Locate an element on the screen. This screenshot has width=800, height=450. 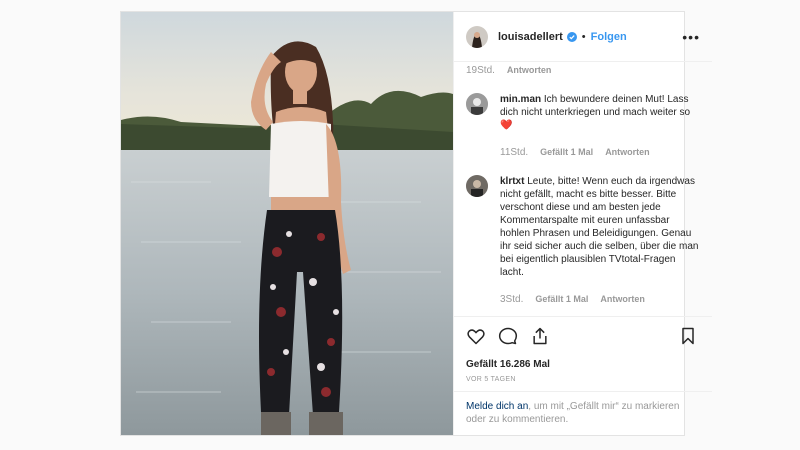
comment-meta: 3Std. Gefällt 1 Mal Antworten is located at coordinates (600, 299).